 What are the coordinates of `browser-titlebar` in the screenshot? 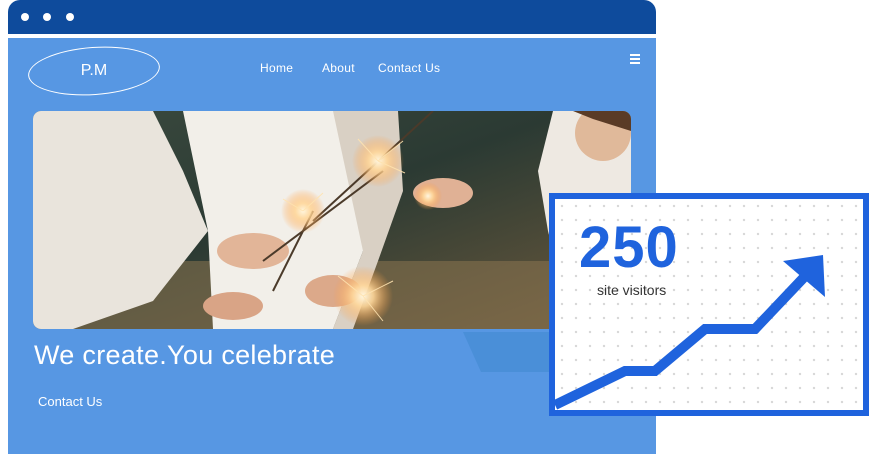 It's located at (332, 17).